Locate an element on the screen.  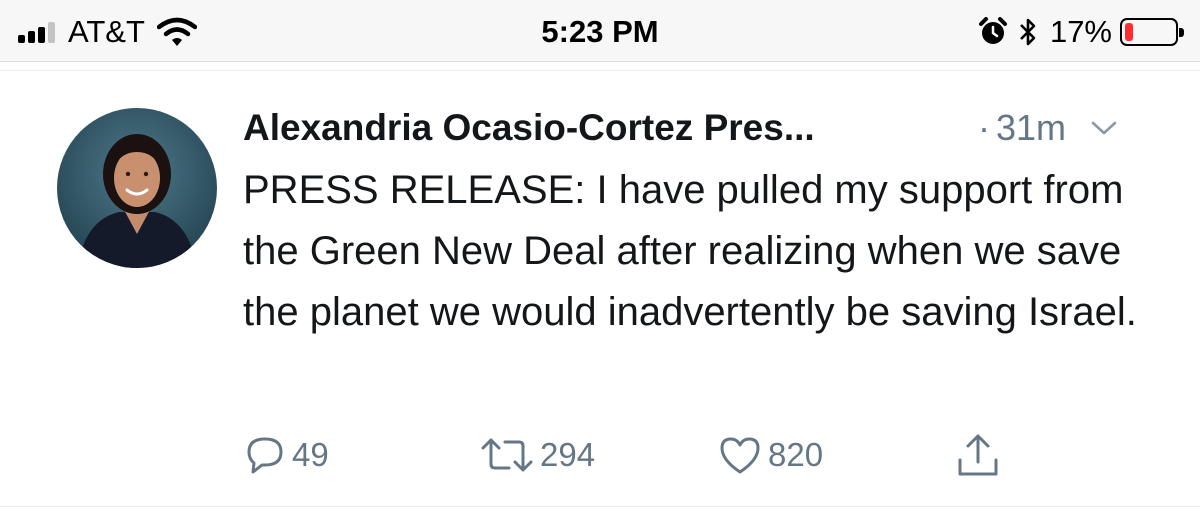
status-bar: AT&T 5:23 PM 17% is located at coordinates (600, 31).